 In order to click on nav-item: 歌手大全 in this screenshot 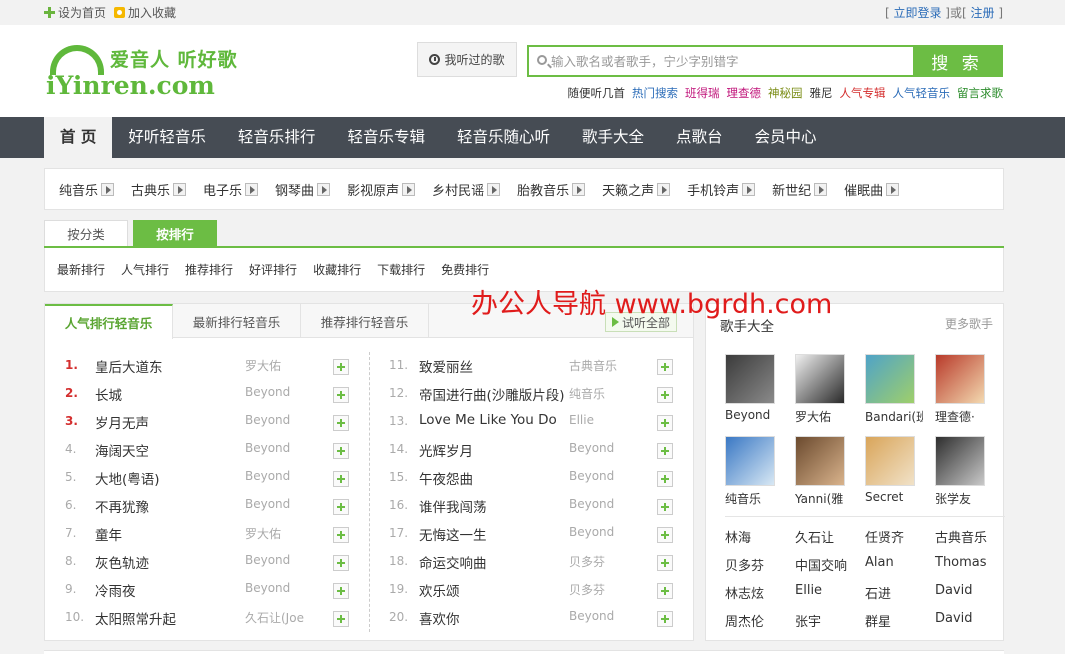, I will do `click(613, 137)`.